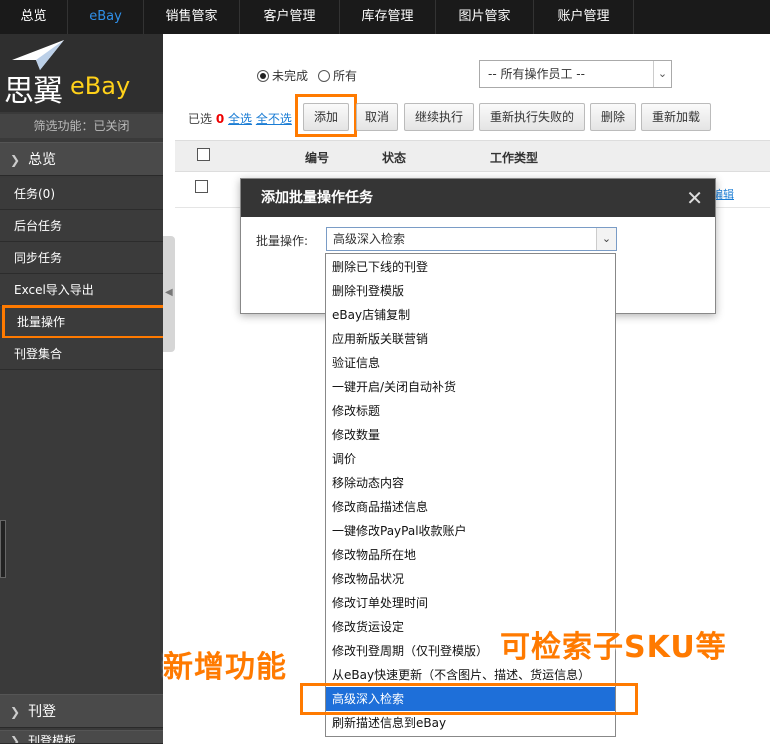 Image resolution: width=770 pixels, height=744 pixels. What do you see at coordinates (345, 76) in the screenshot?
I see `radio-label: 所有` at bounding box center [345, 76].